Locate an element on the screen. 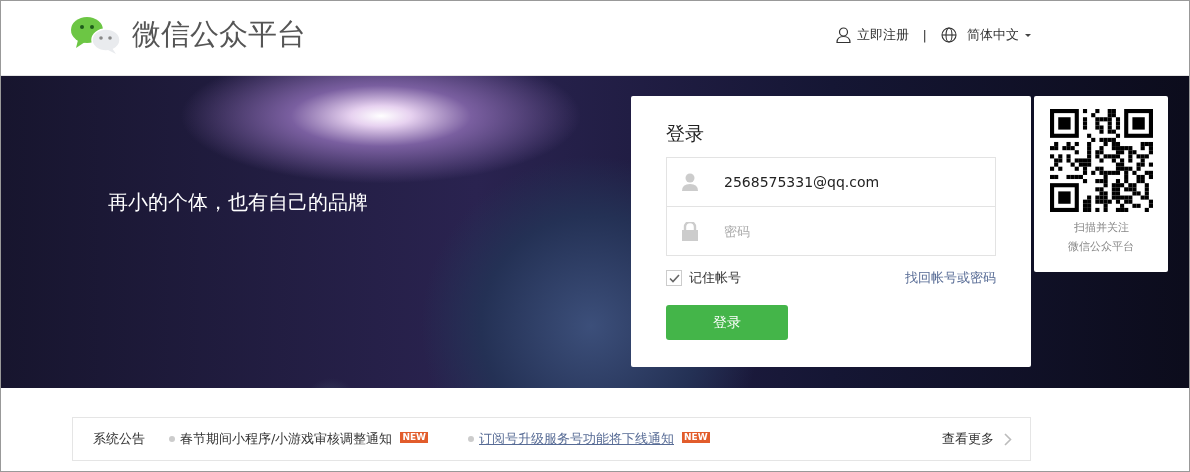 This screenshot has width=1190, height=472. remember-checkbox is located at coordinates (674, 278).